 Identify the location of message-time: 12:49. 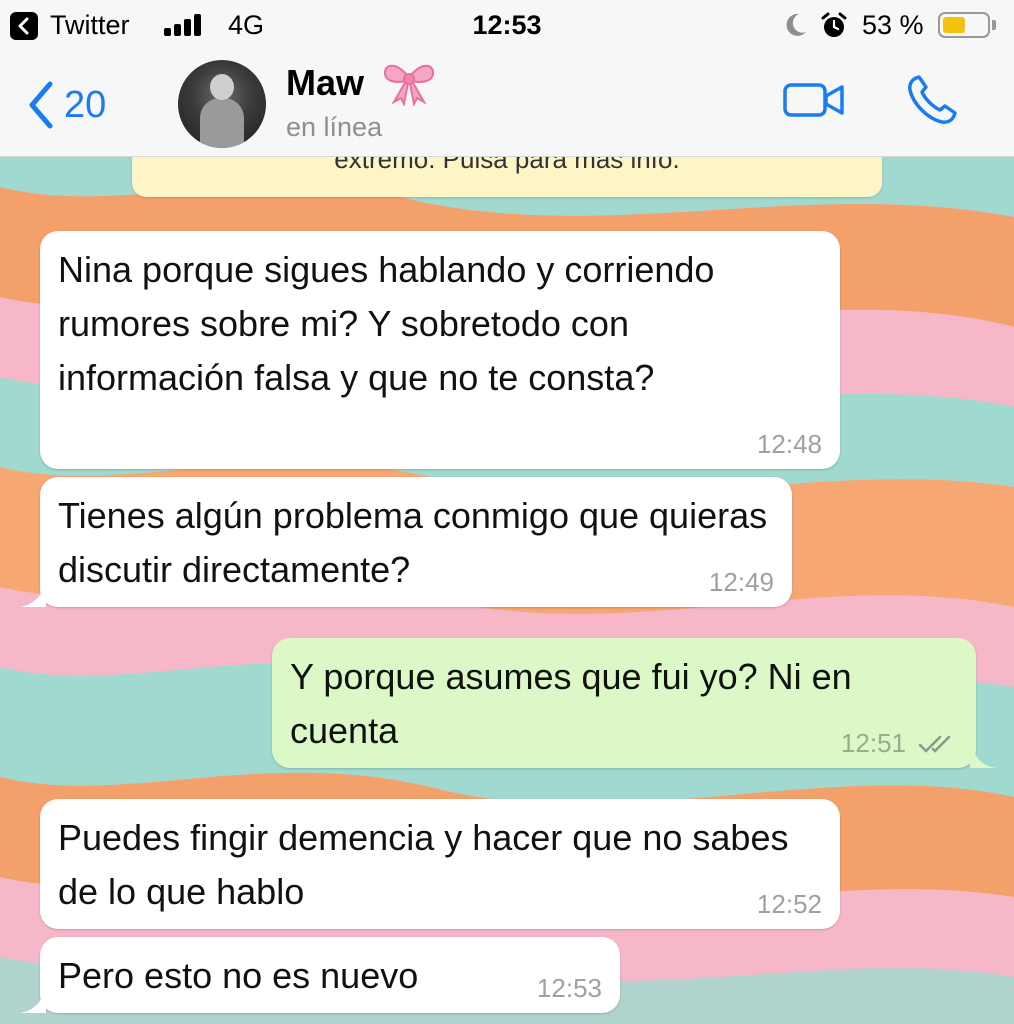
(741, 582).